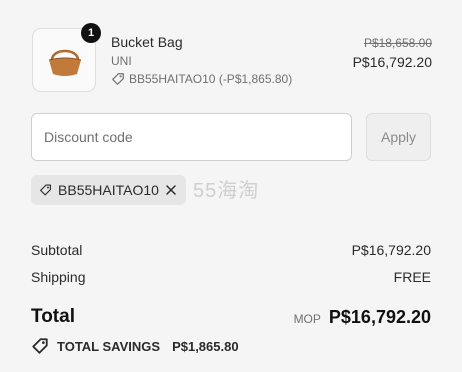  Describe the element at coordinates (412, 277) in the screenshot. I see `shipping-value: FREE` at that location.